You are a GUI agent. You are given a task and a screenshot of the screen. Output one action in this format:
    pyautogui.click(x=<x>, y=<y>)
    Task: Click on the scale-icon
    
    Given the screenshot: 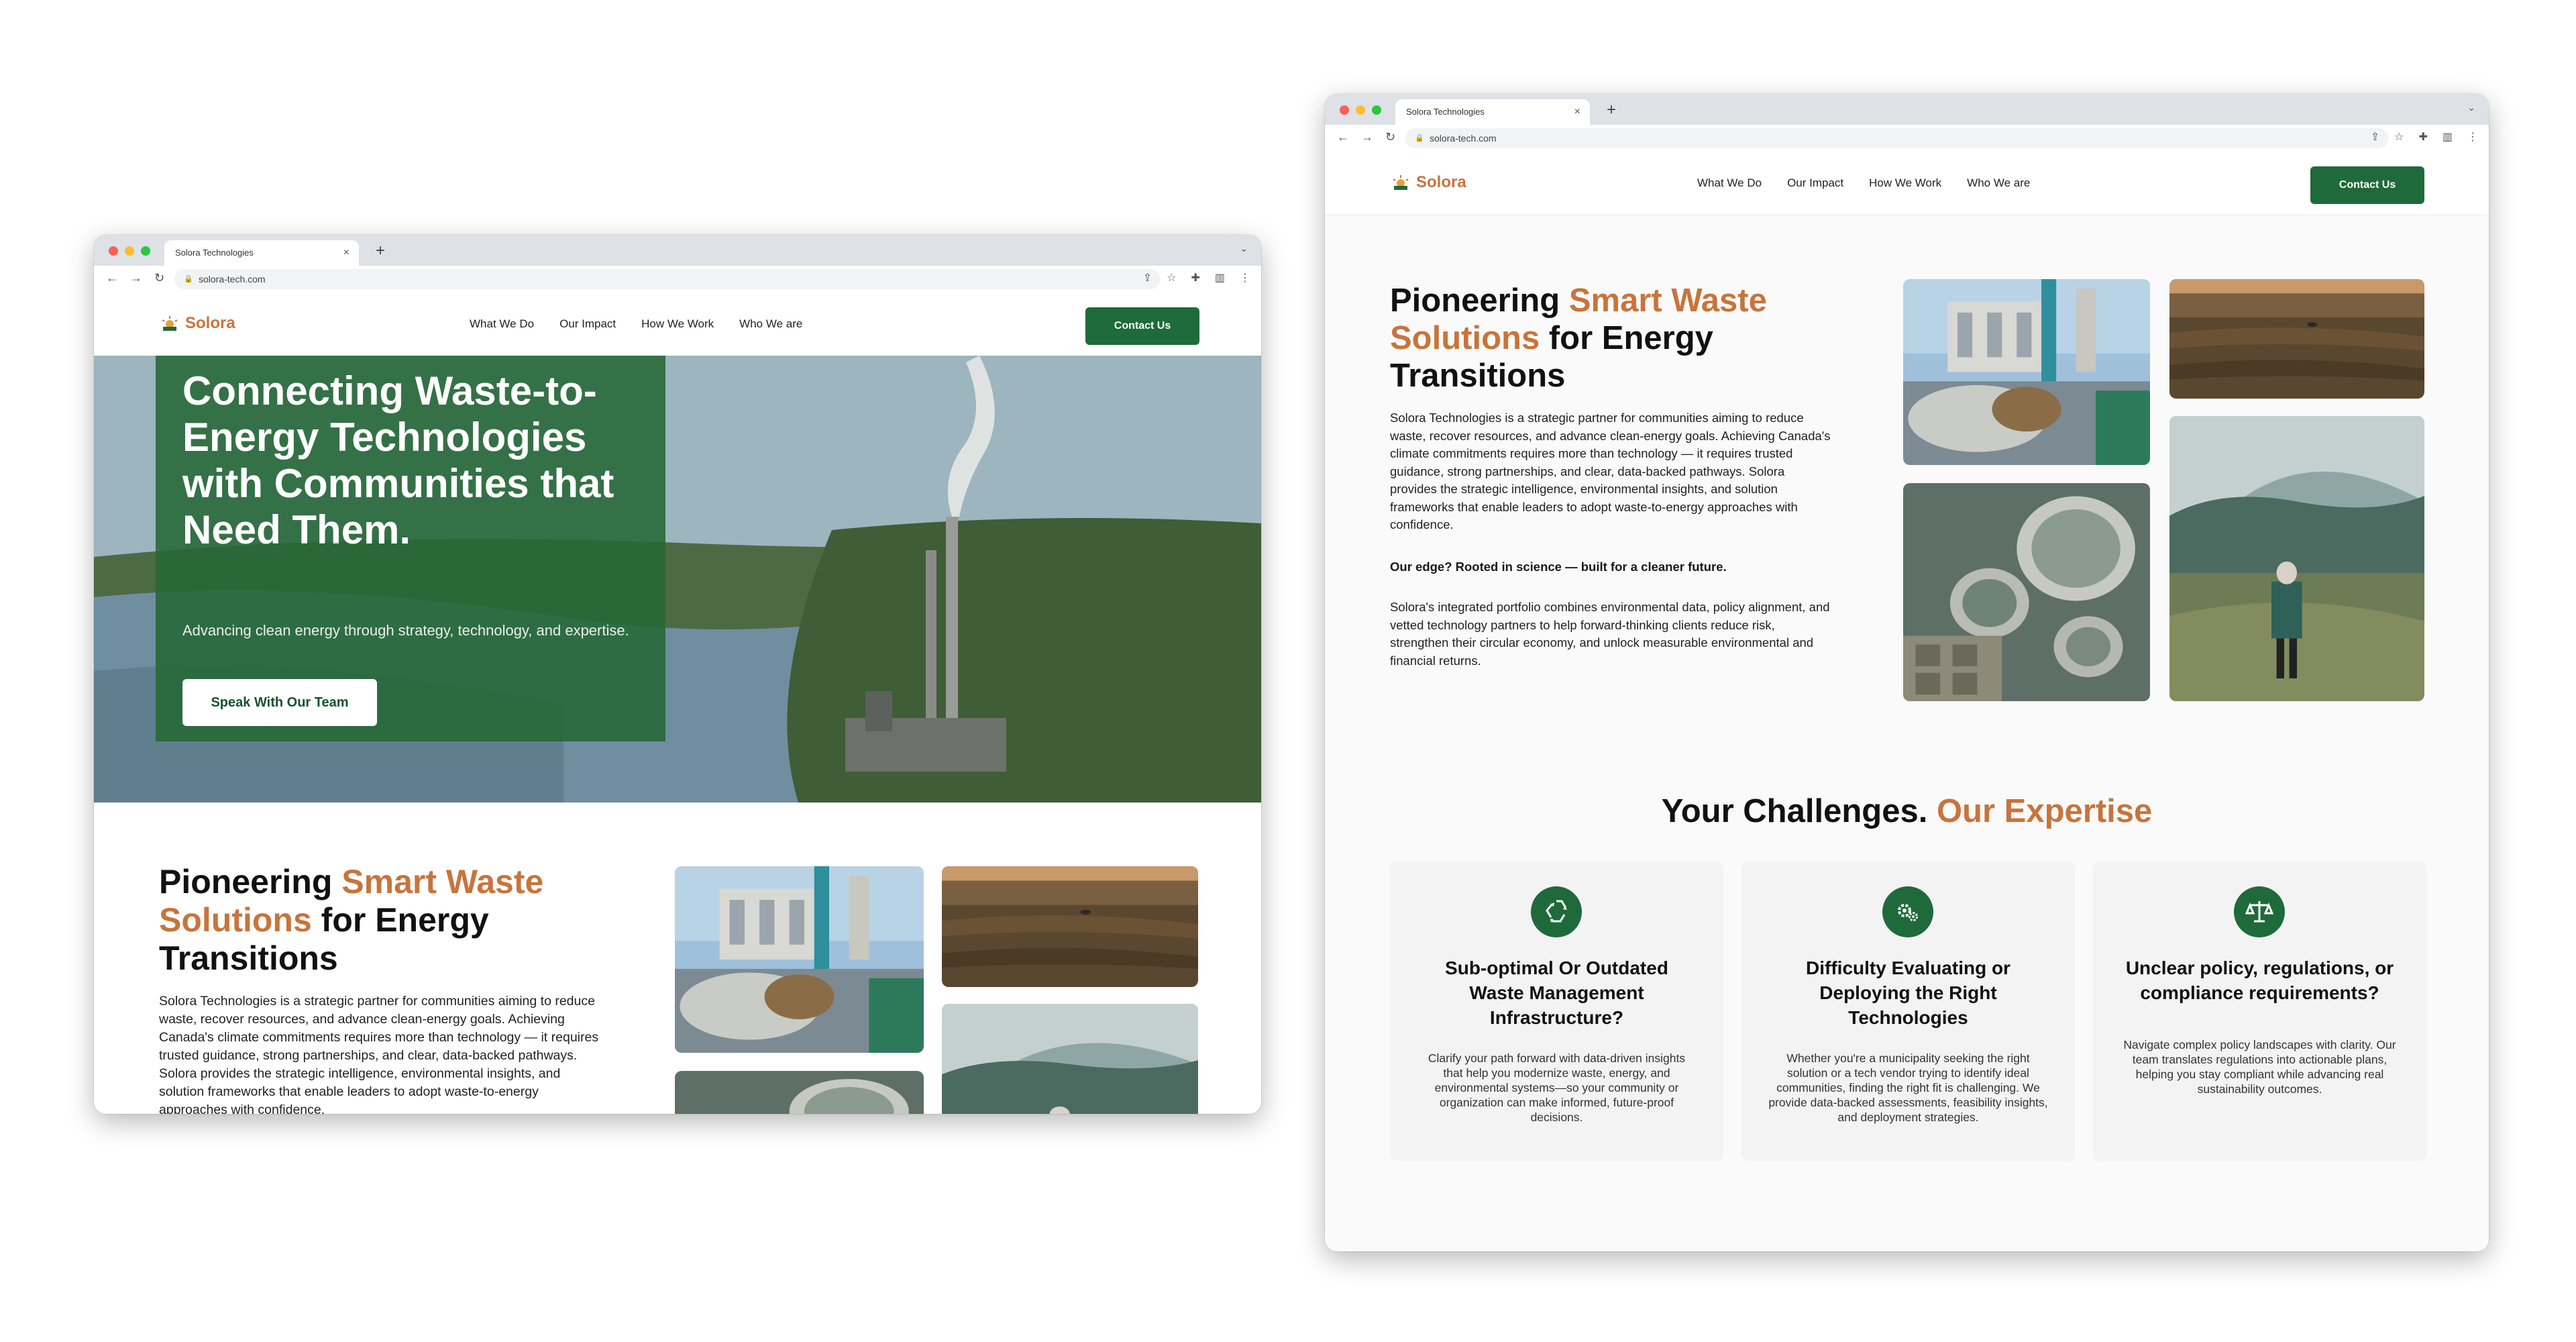 What is the action you would take?
    pyautogui.click(x=2259, y=912)
    